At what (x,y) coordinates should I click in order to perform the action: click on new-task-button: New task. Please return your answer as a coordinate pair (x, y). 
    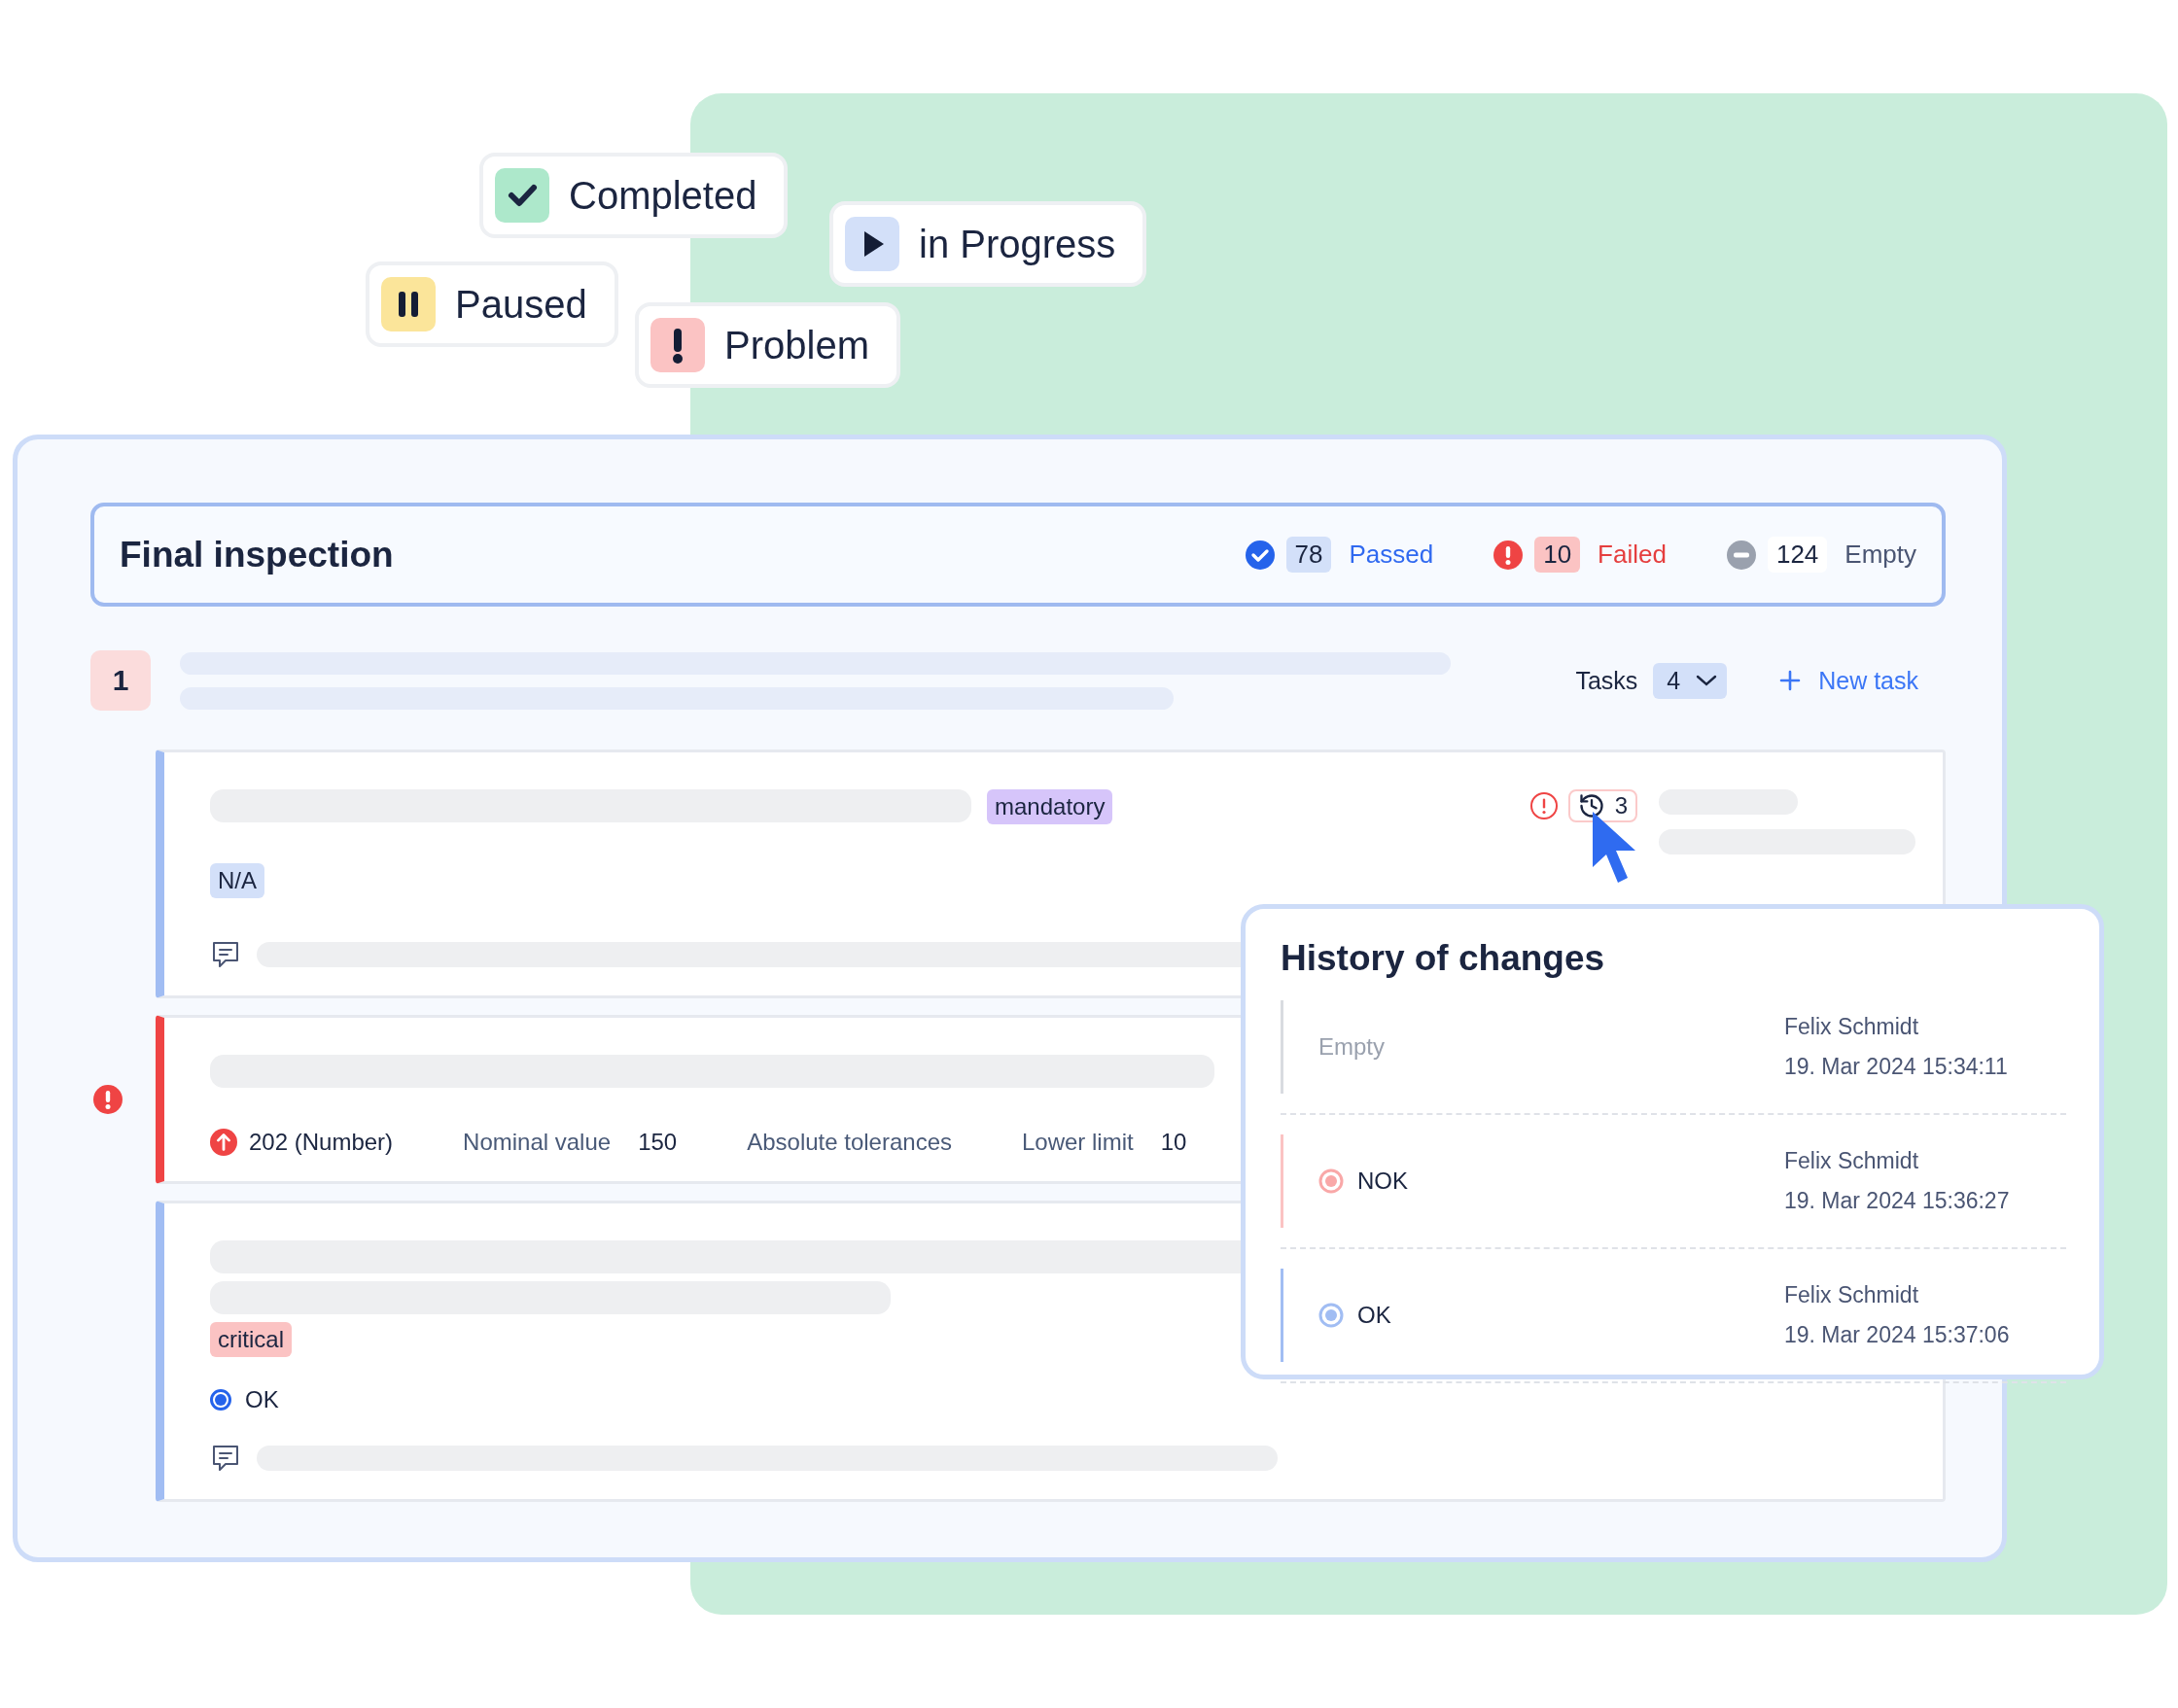
    Looking at the image, I should click on (1848, 681).